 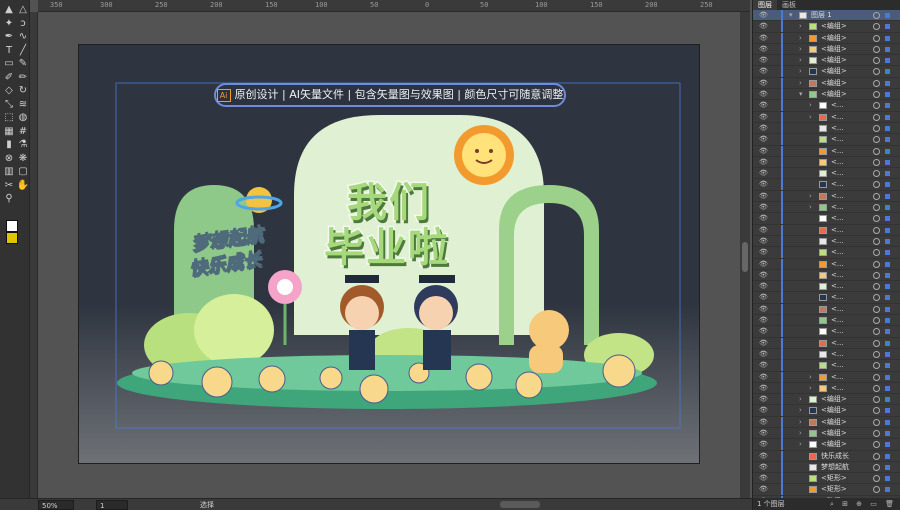 I want to click on zoom-tool-icon: ⚲, so click(x=9, y=199).